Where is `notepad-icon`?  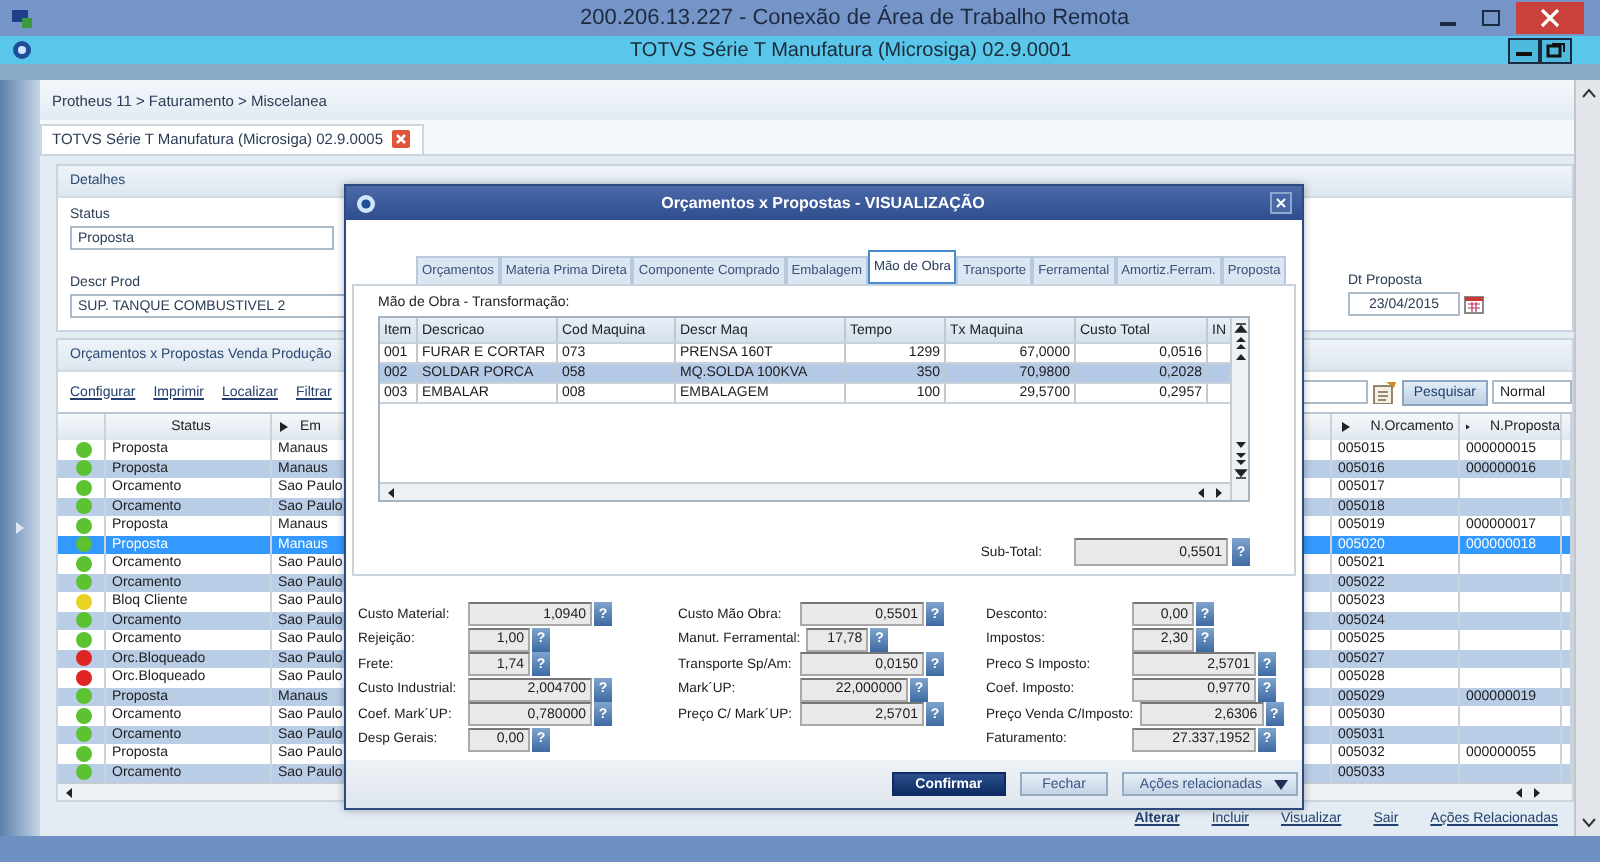
notepad-icon is located at coordinates (1383, 392).